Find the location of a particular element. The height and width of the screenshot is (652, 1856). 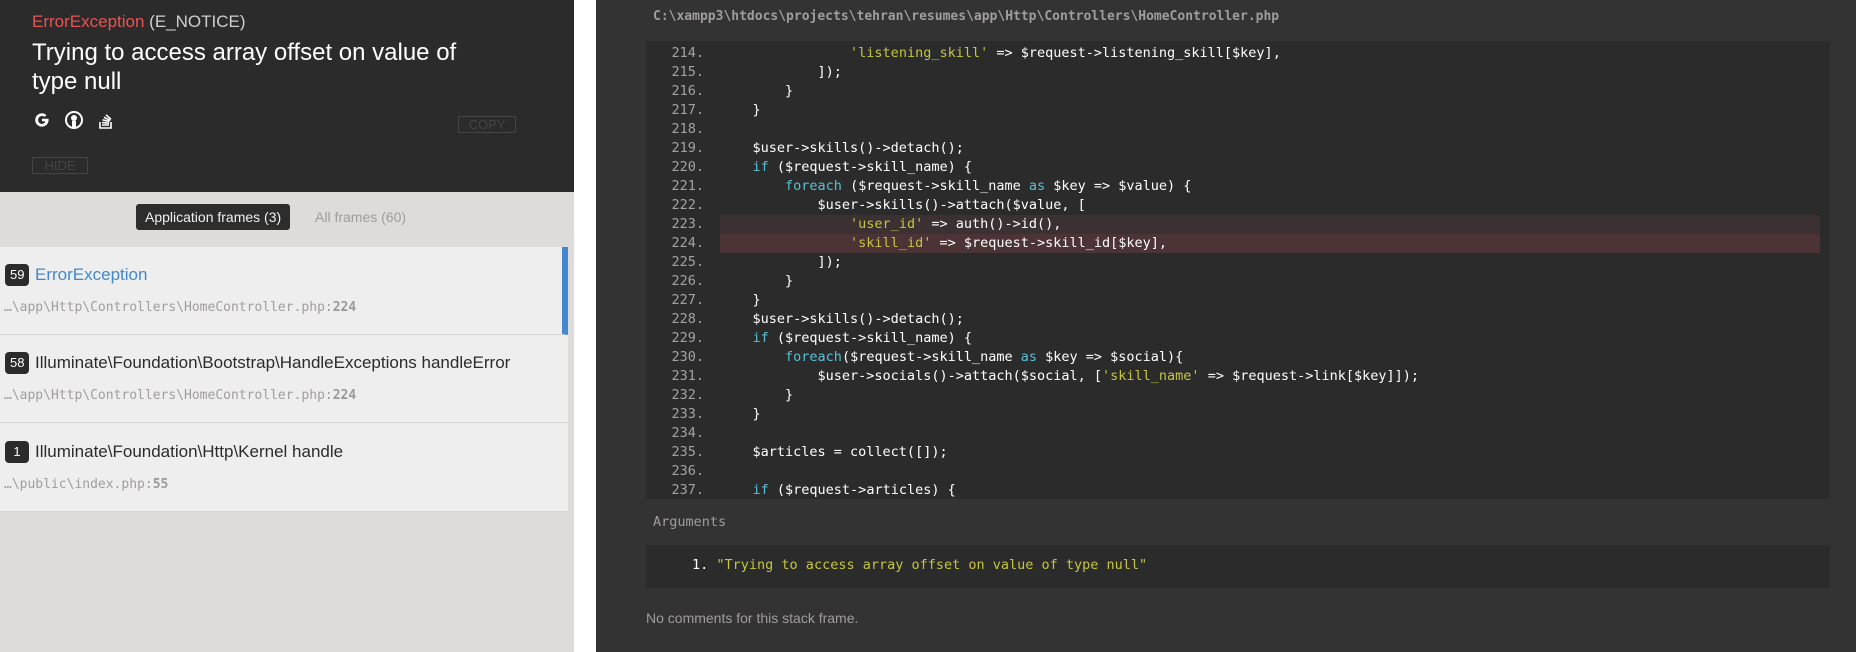

code-line: 220. if ($request->skill_name) { is located at coordinates (821, 167).